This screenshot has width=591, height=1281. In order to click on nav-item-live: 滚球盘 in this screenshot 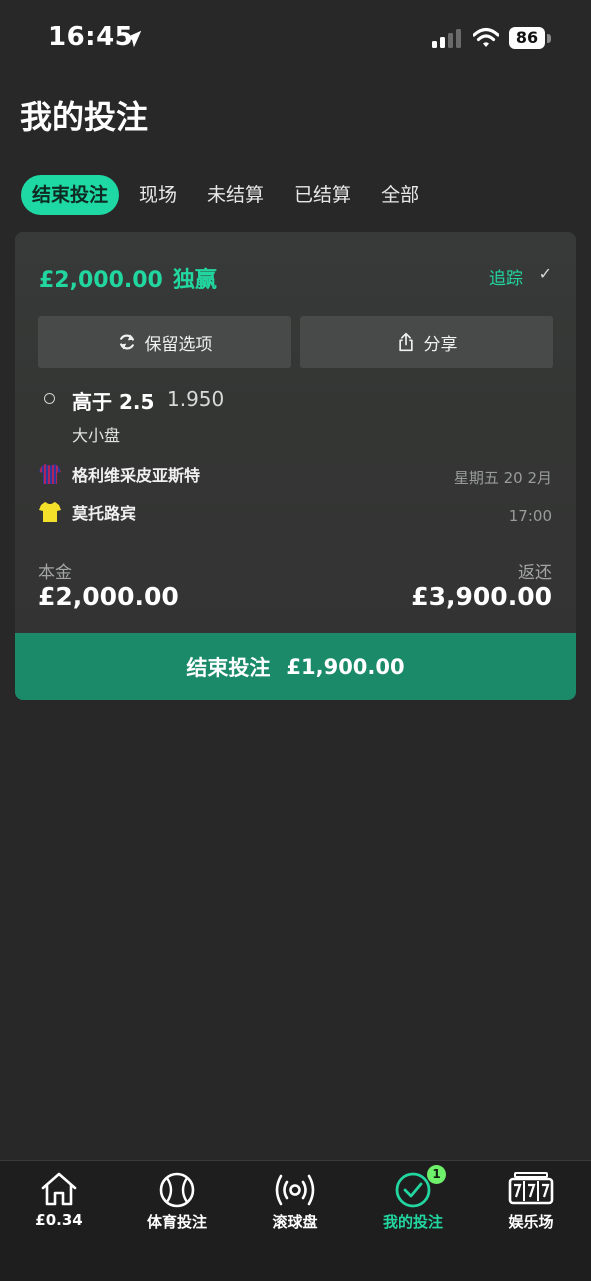, I will do `click(295, 1201)`.